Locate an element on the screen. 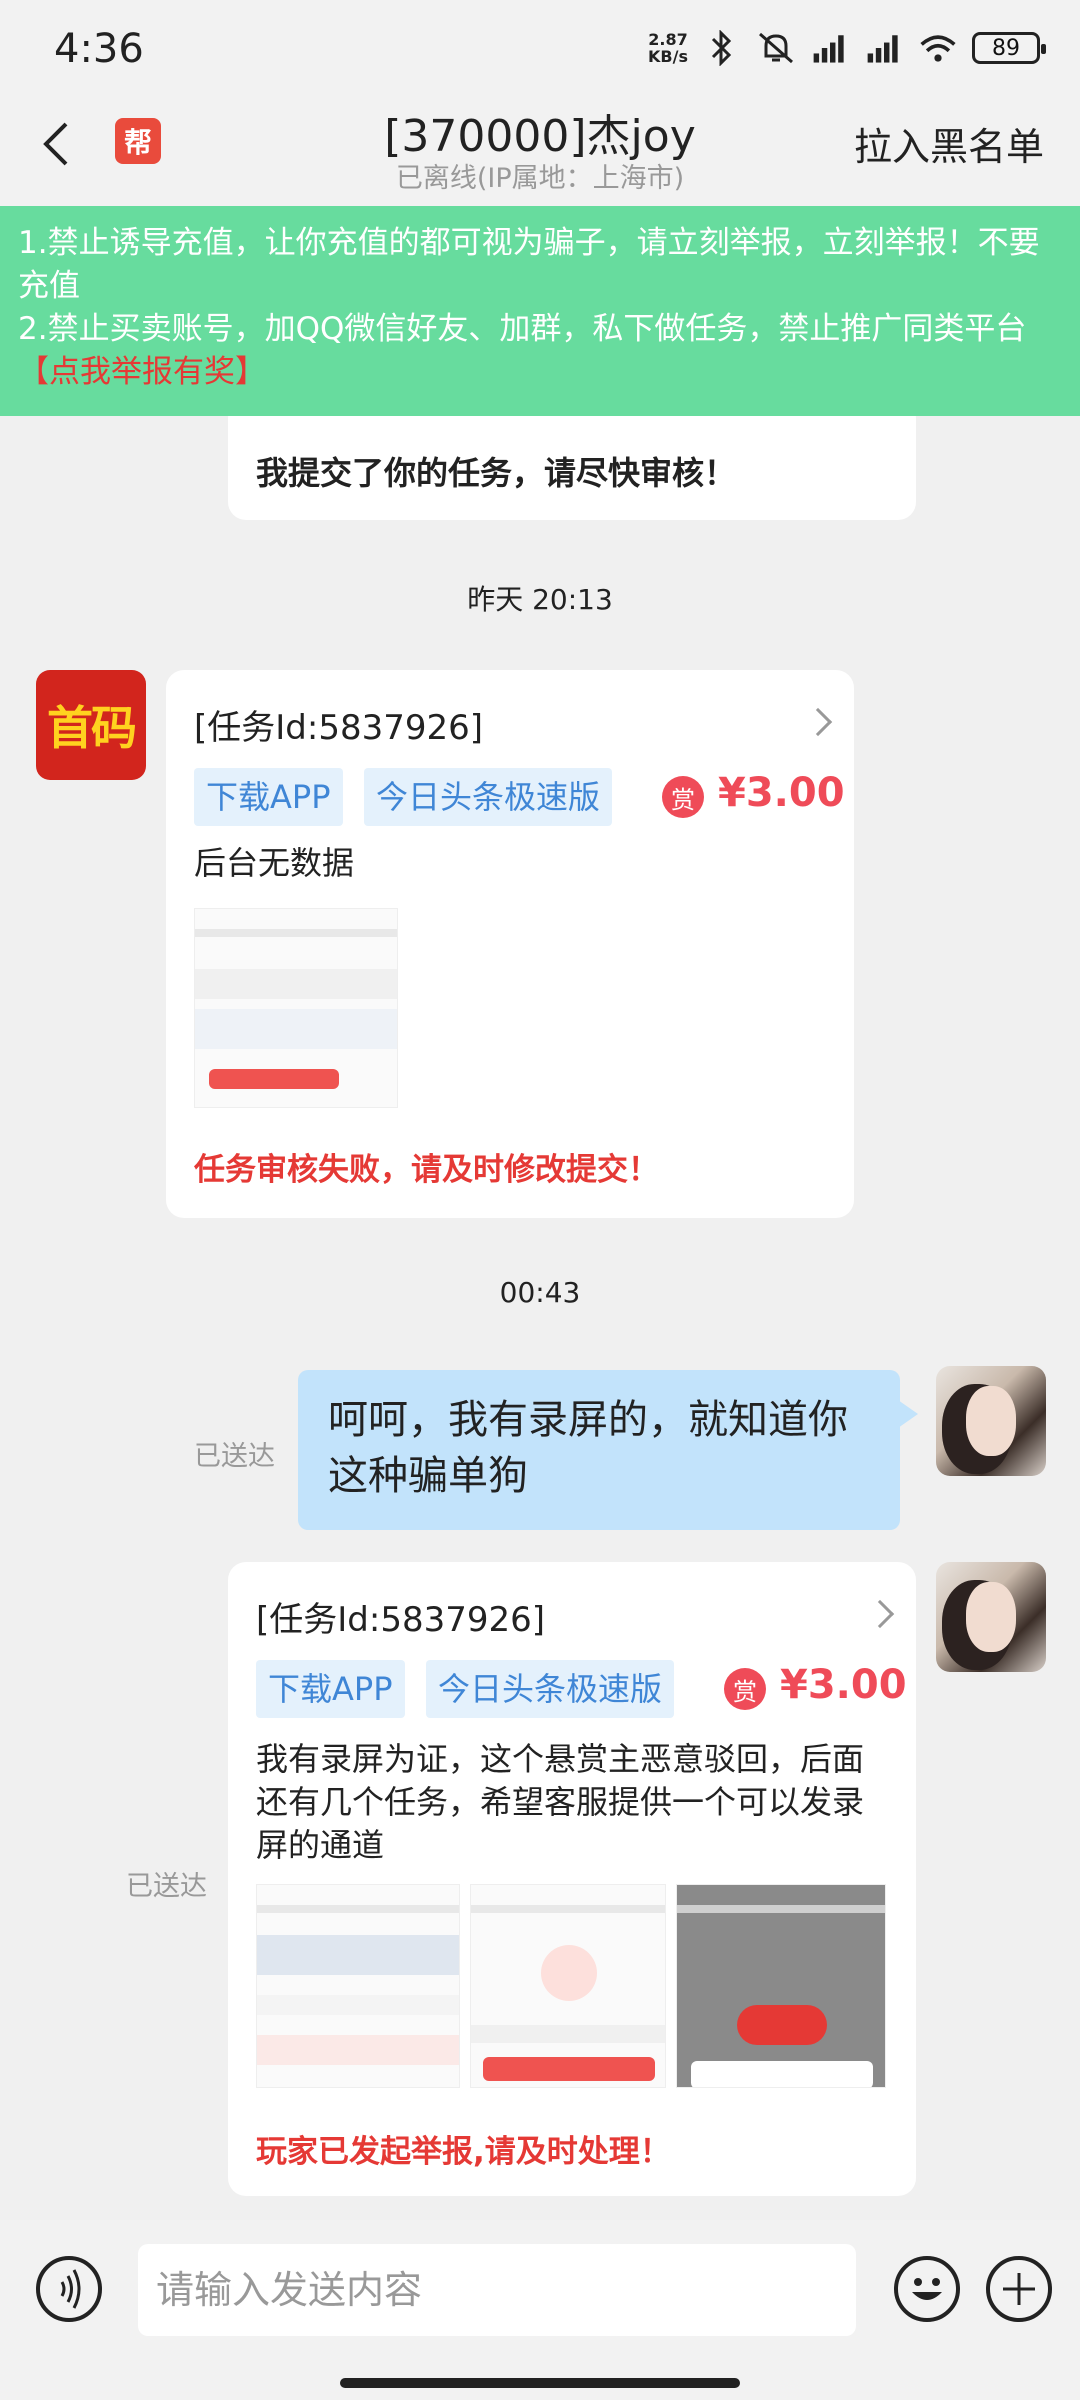  notice-line2: 2.禁止买卖账号，加QQ微信好友、加群，私下做任务，禁止推广同类平台 is located at coordinates (522, 329).